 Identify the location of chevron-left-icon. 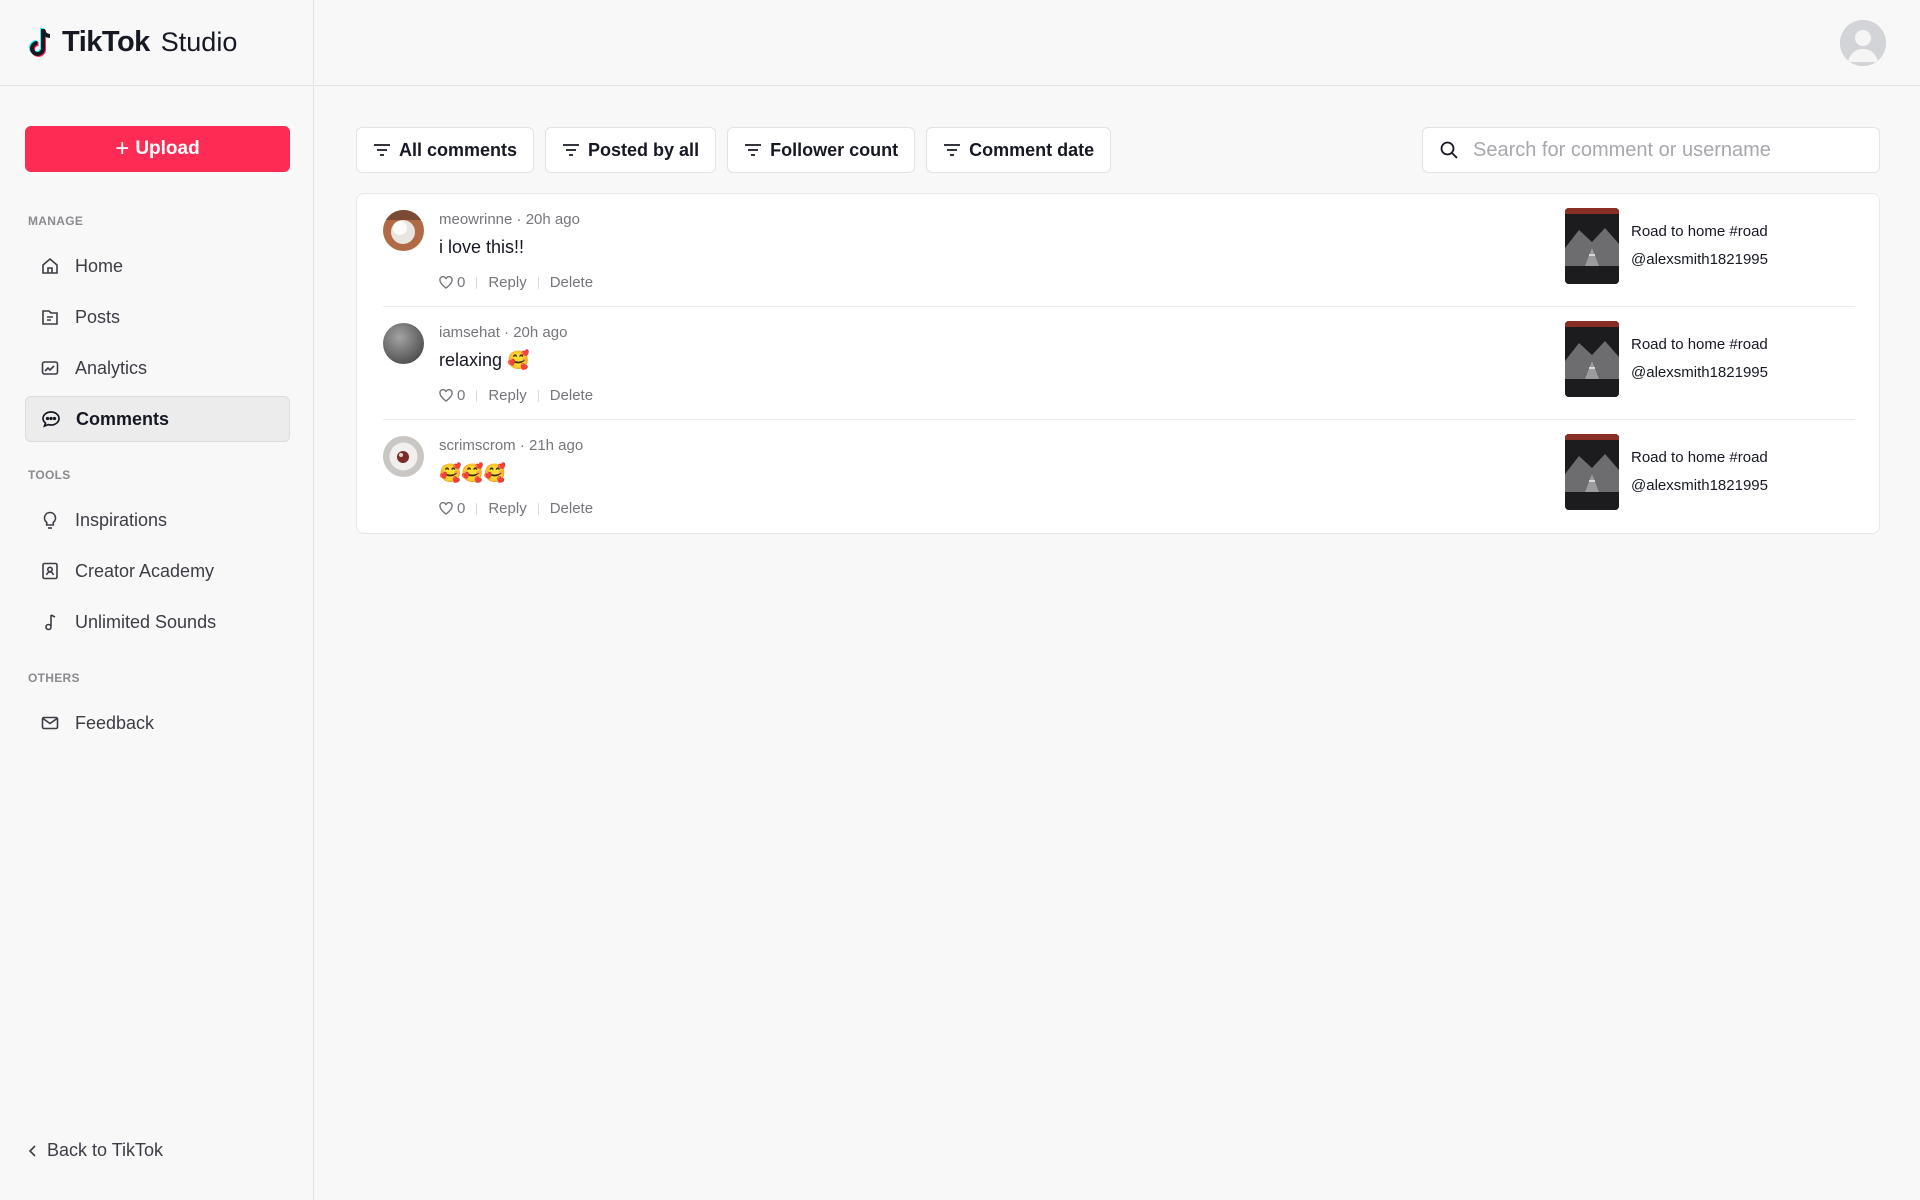
(32, 1150).